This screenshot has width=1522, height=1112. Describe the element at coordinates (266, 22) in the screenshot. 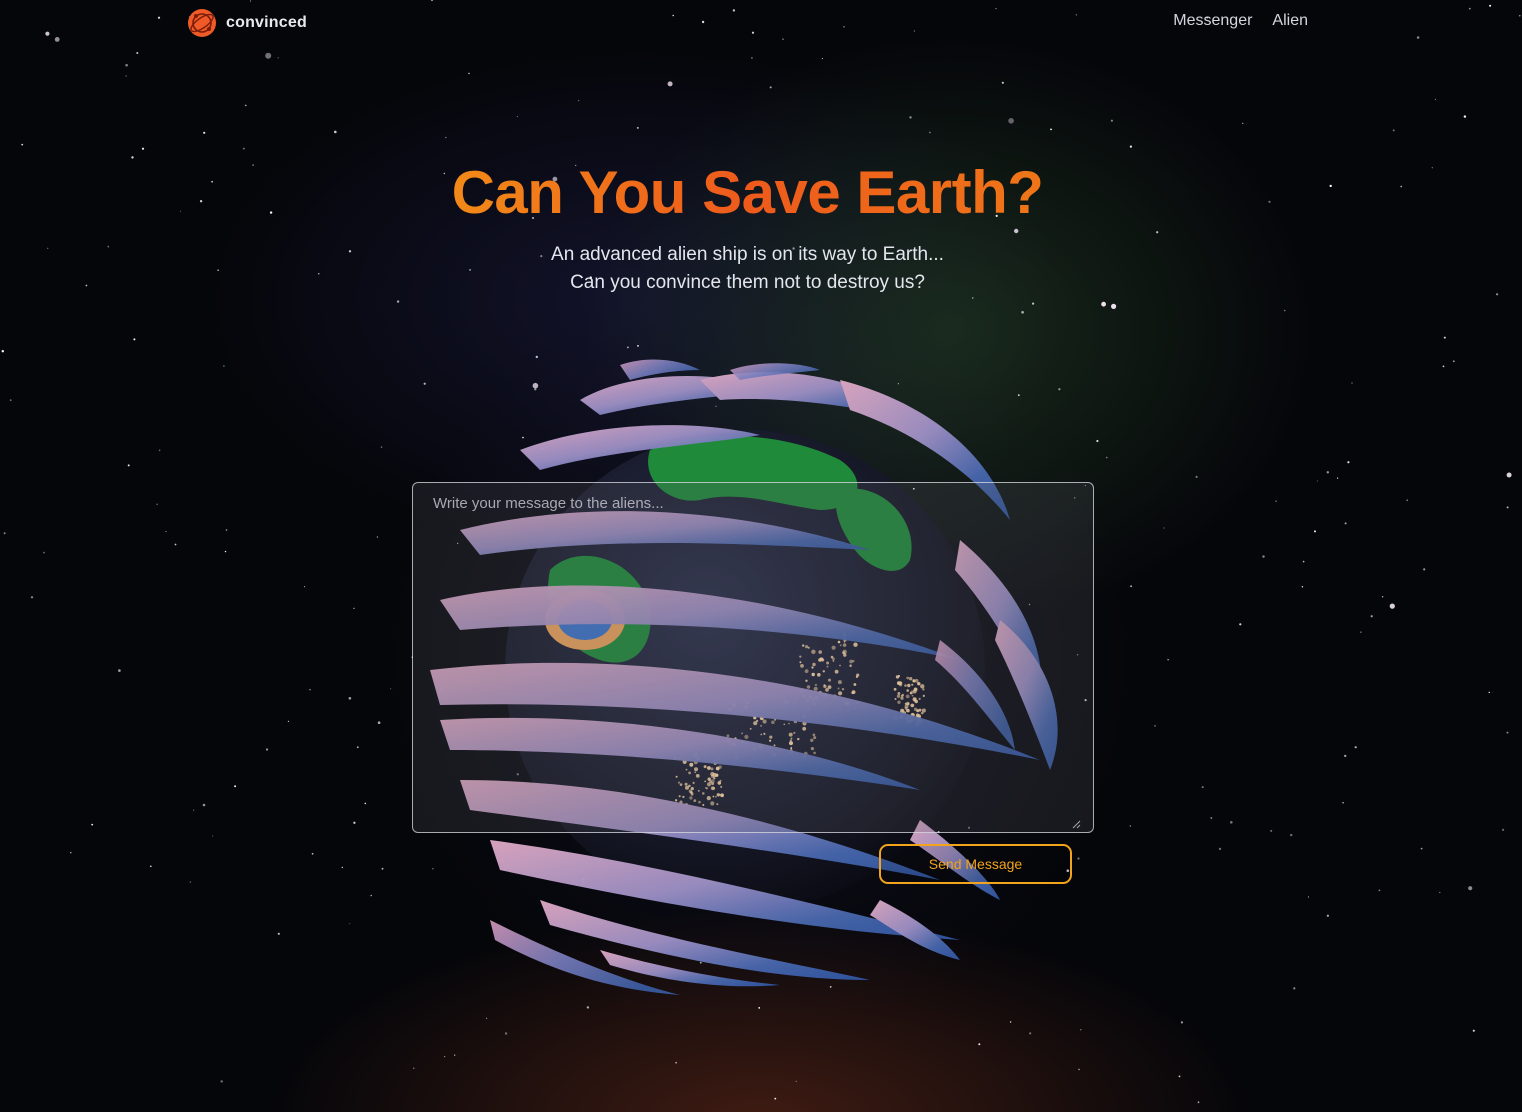

I see `brand-name: convinced` at that location.